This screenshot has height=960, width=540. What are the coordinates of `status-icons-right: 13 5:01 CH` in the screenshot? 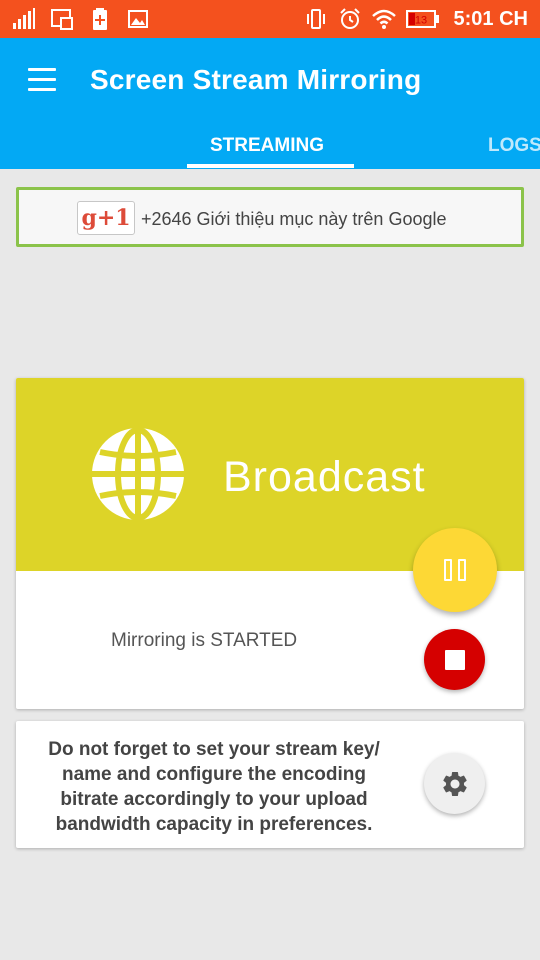 It's located at (416, 19).